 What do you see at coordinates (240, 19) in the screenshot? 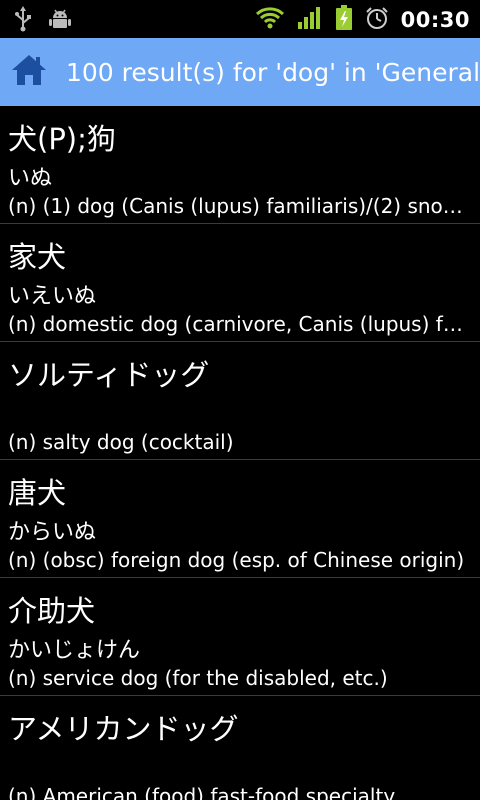
I see `status-bar: 00:30` at bounding box center [240, 19].